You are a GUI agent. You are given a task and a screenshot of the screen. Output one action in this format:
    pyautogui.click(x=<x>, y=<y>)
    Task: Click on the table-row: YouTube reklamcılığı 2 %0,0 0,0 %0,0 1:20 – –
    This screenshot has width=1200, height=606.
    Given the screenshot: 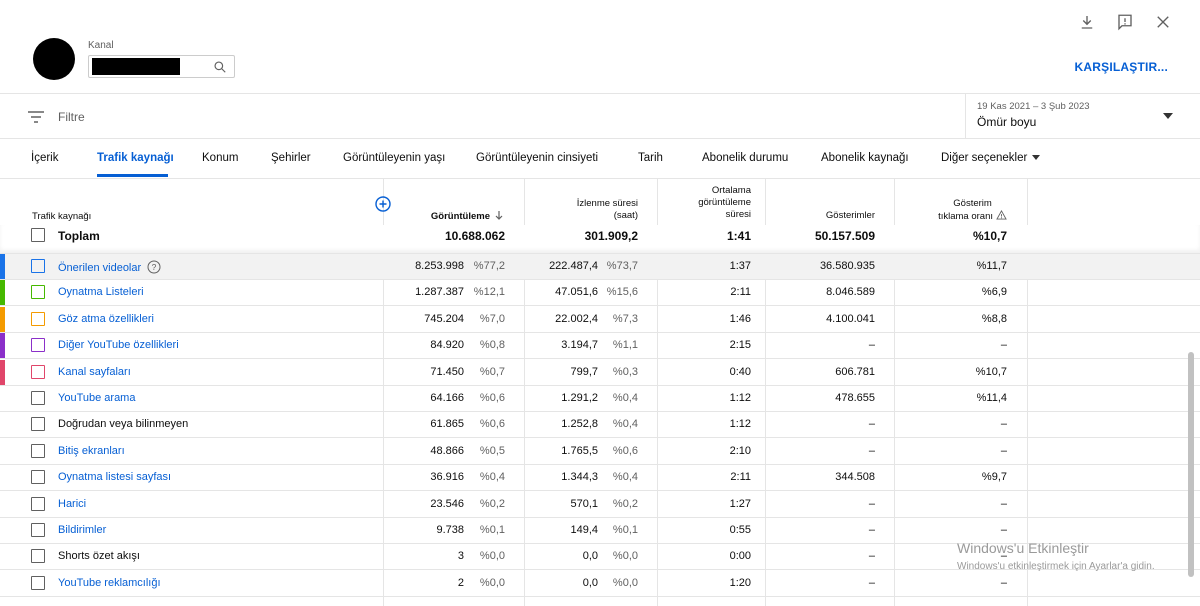 What is the action you would take?
    pyautogui.click(x=600, y=584)
    